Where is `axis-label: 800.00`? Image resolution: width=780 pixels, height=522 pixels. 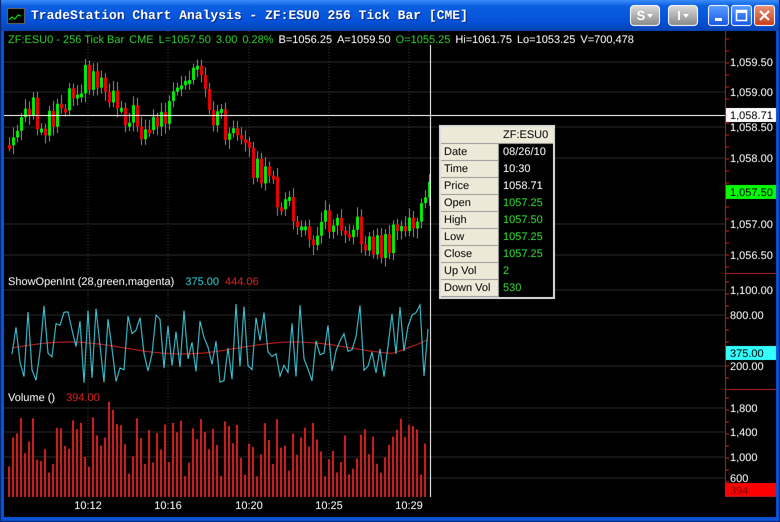
axis-label: 800.00 is located at coordinates (747, 316).